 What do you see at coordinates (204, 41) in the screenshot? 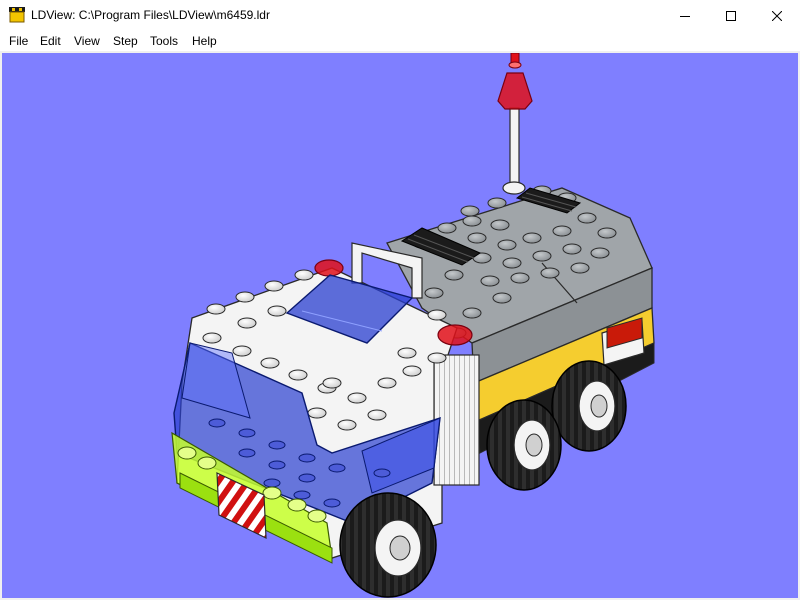
I see `menu-help: Help` at bounding box center [204, 41].